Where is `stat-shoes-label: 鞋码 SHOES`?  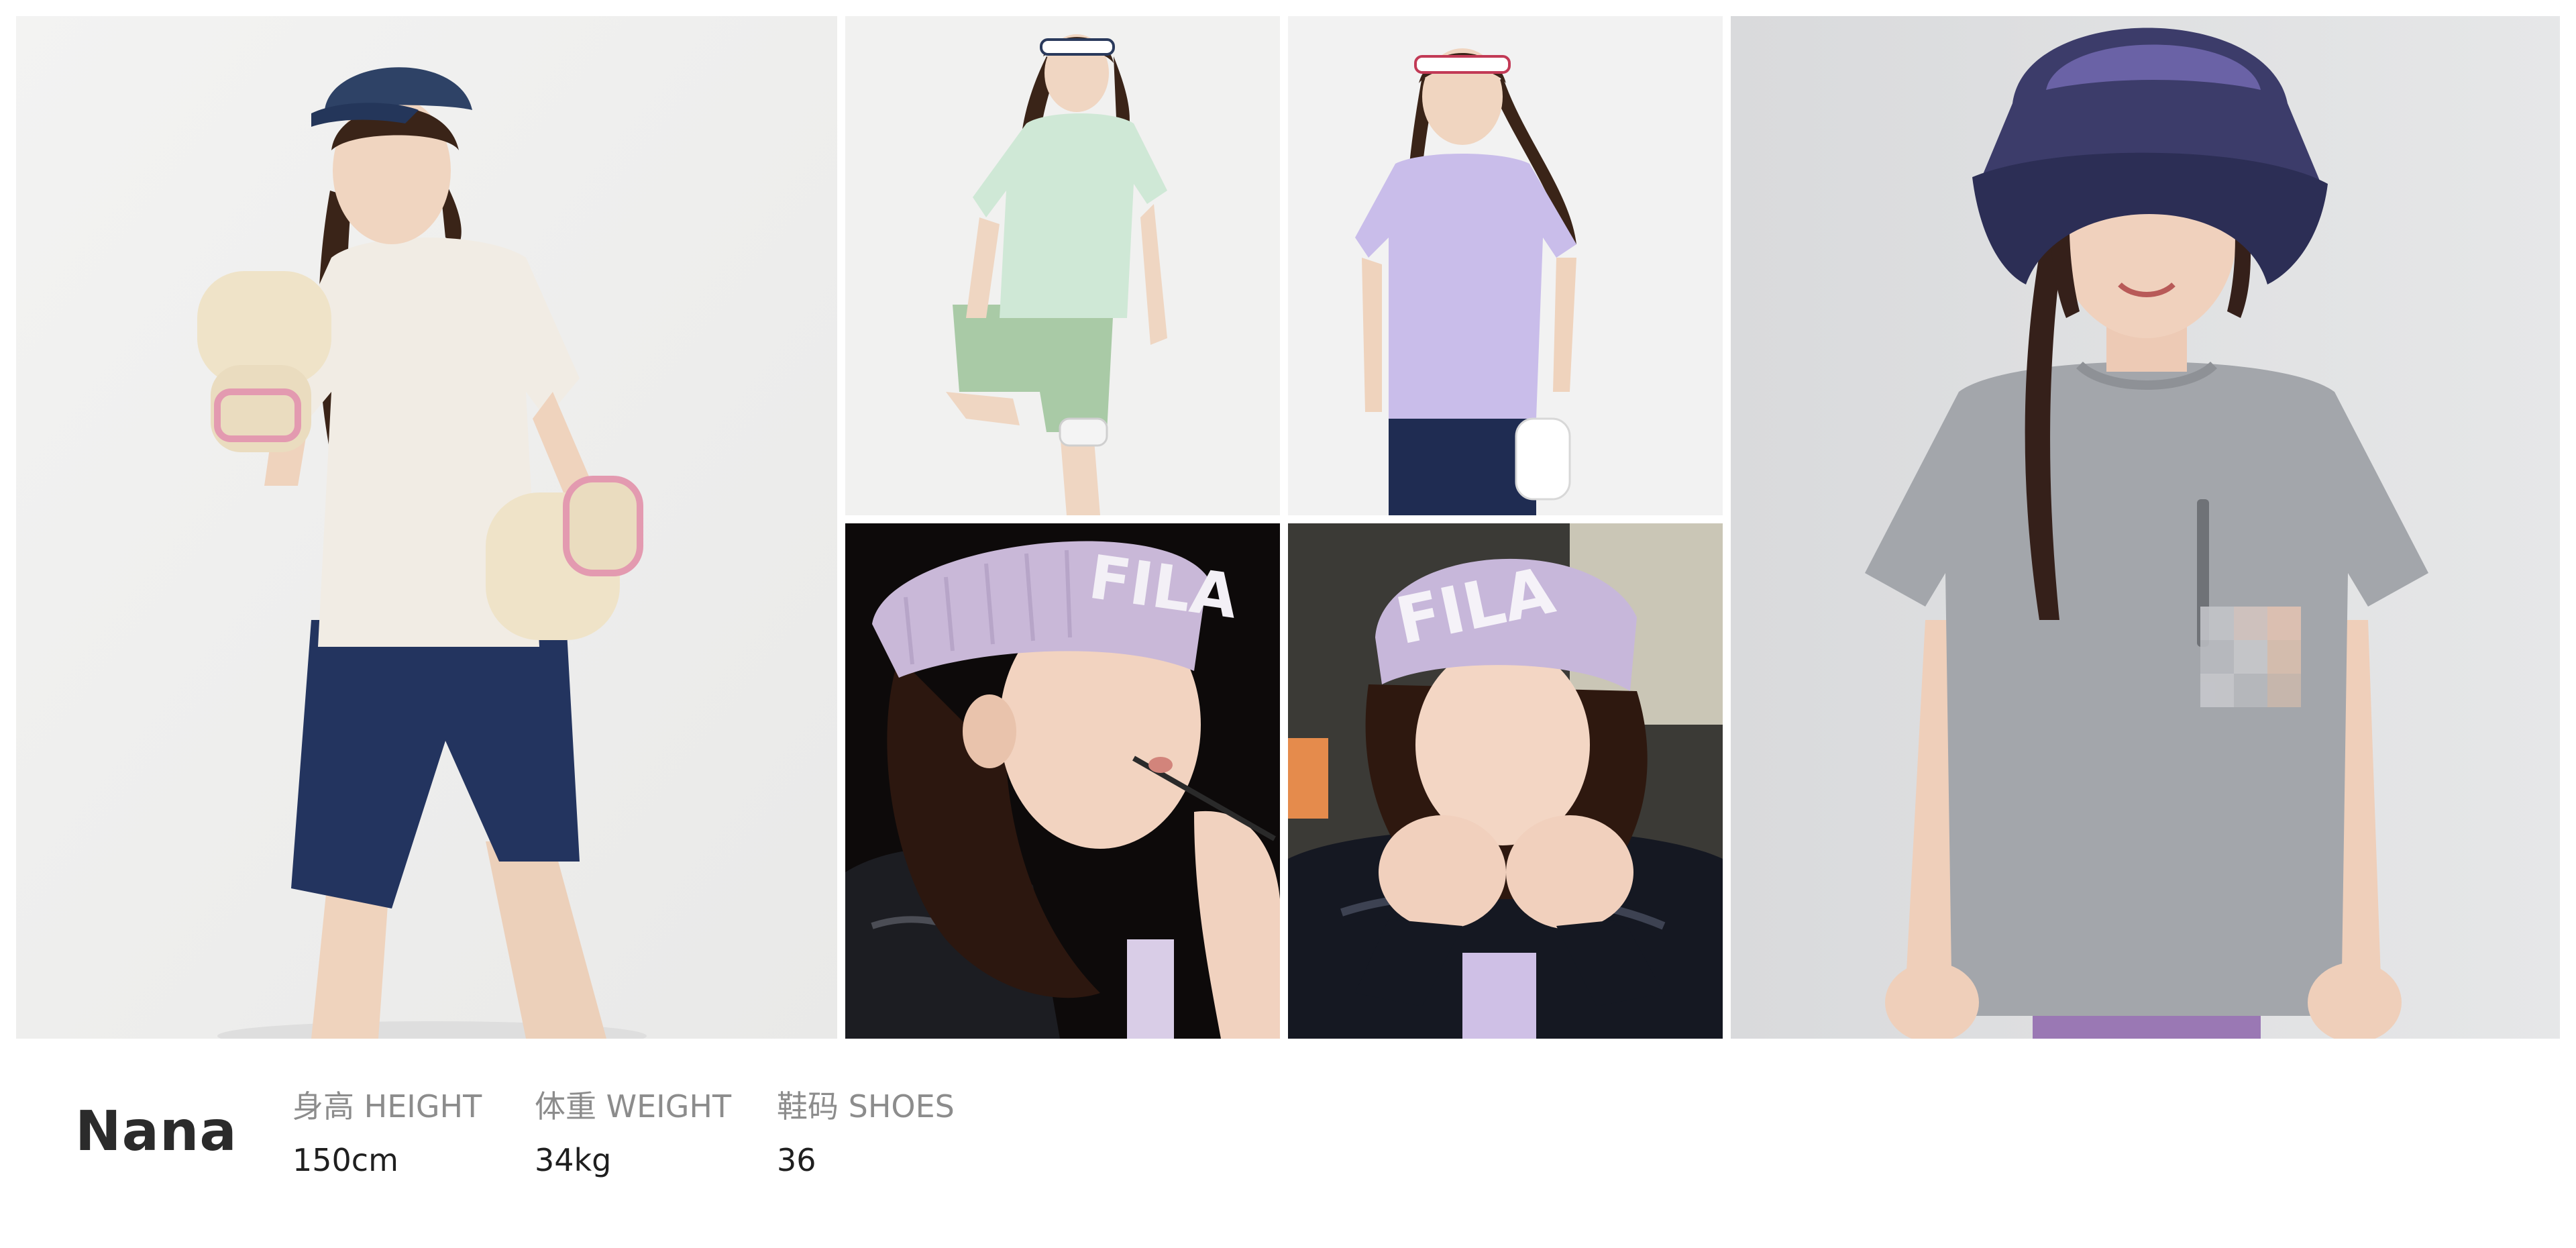 stat-shoes-label: 鞋码 SHOES is located at coordinates (866, 1106).